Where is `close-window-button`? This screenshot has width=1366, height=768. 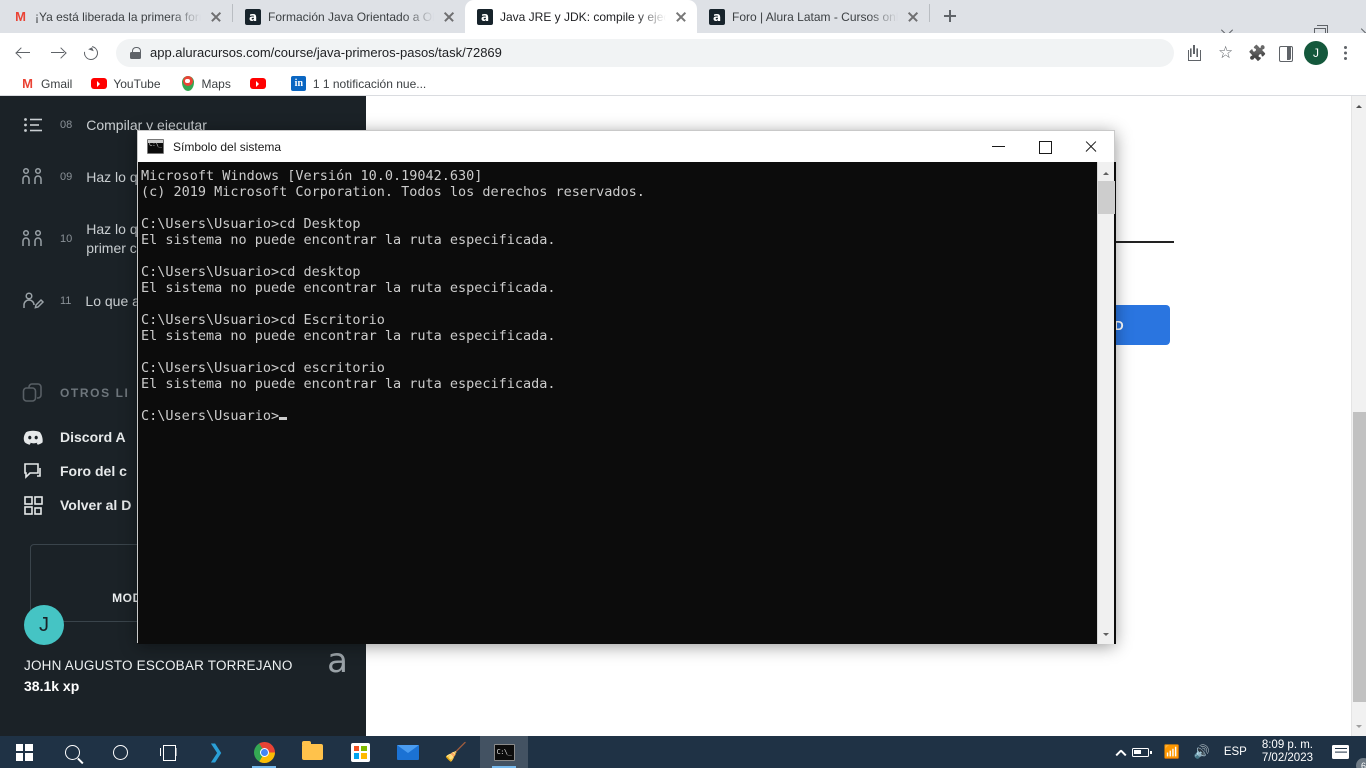
close-window-button is located at coordinates (1343, 16).